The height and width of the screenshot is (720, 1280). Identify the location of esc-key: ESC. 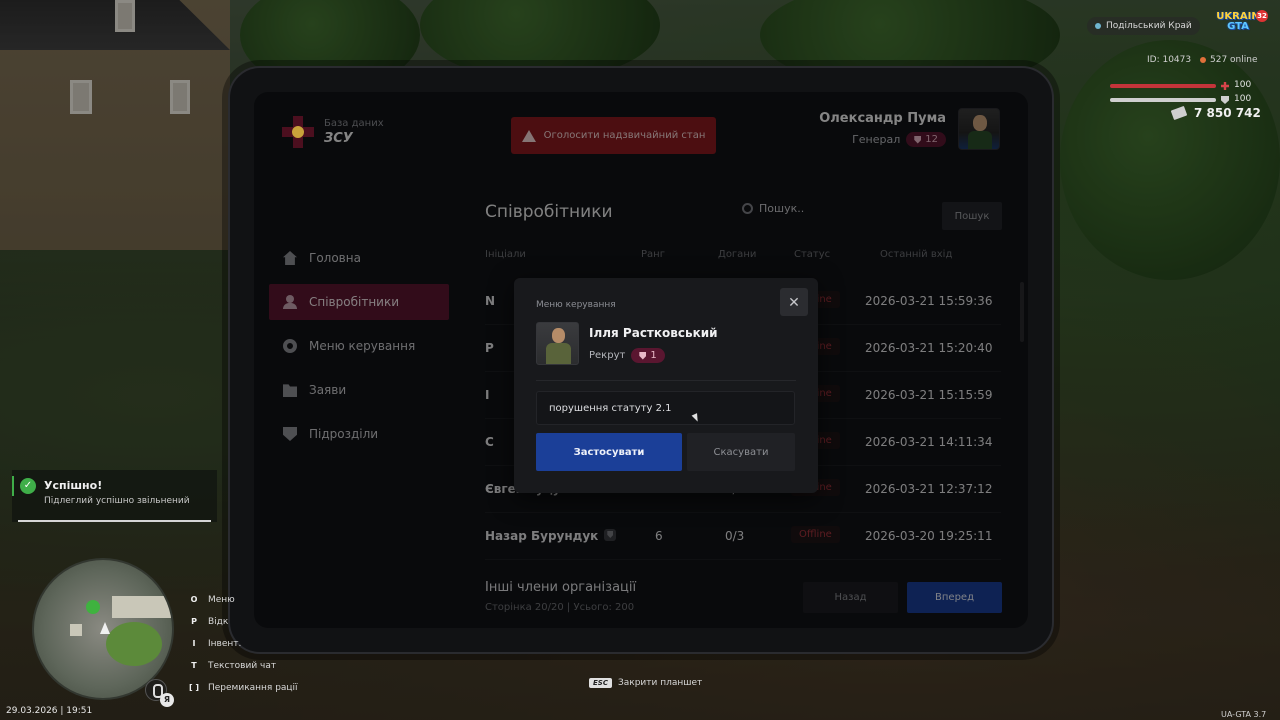
(600, 683).